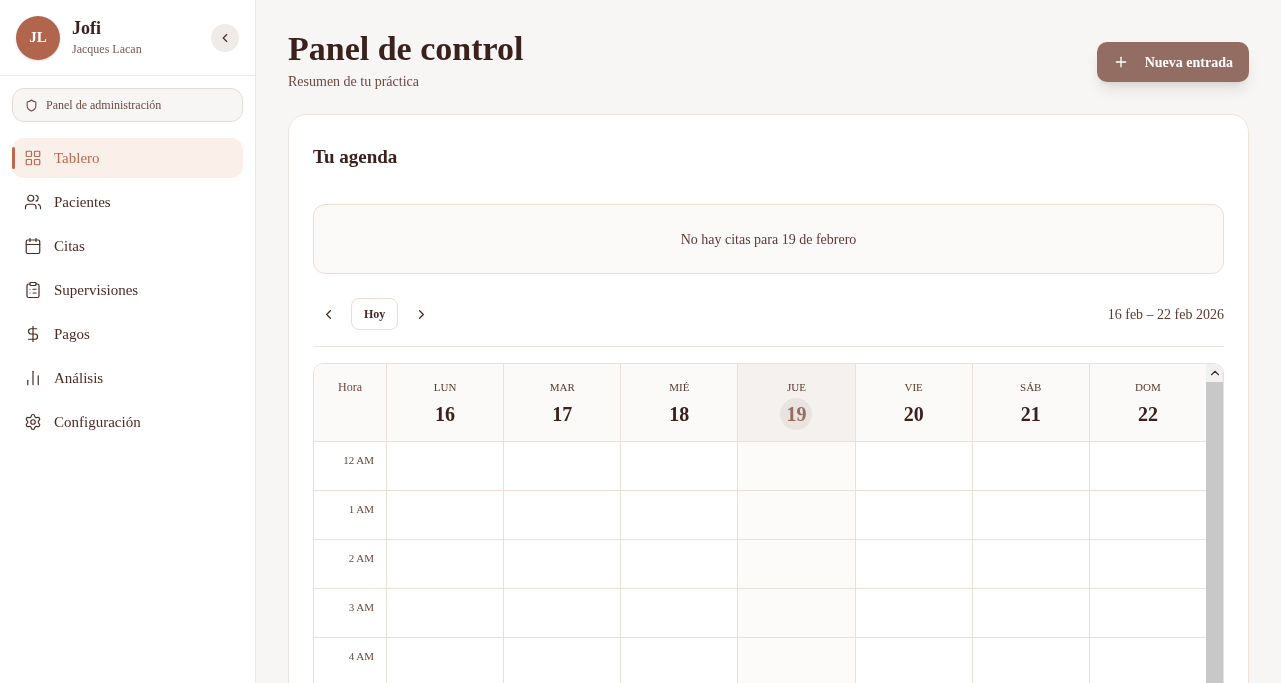  What do you see at coordinates (127, 158) in the screenshot?
I see `nav-item: Tablero` at bounding box center [127, 158].